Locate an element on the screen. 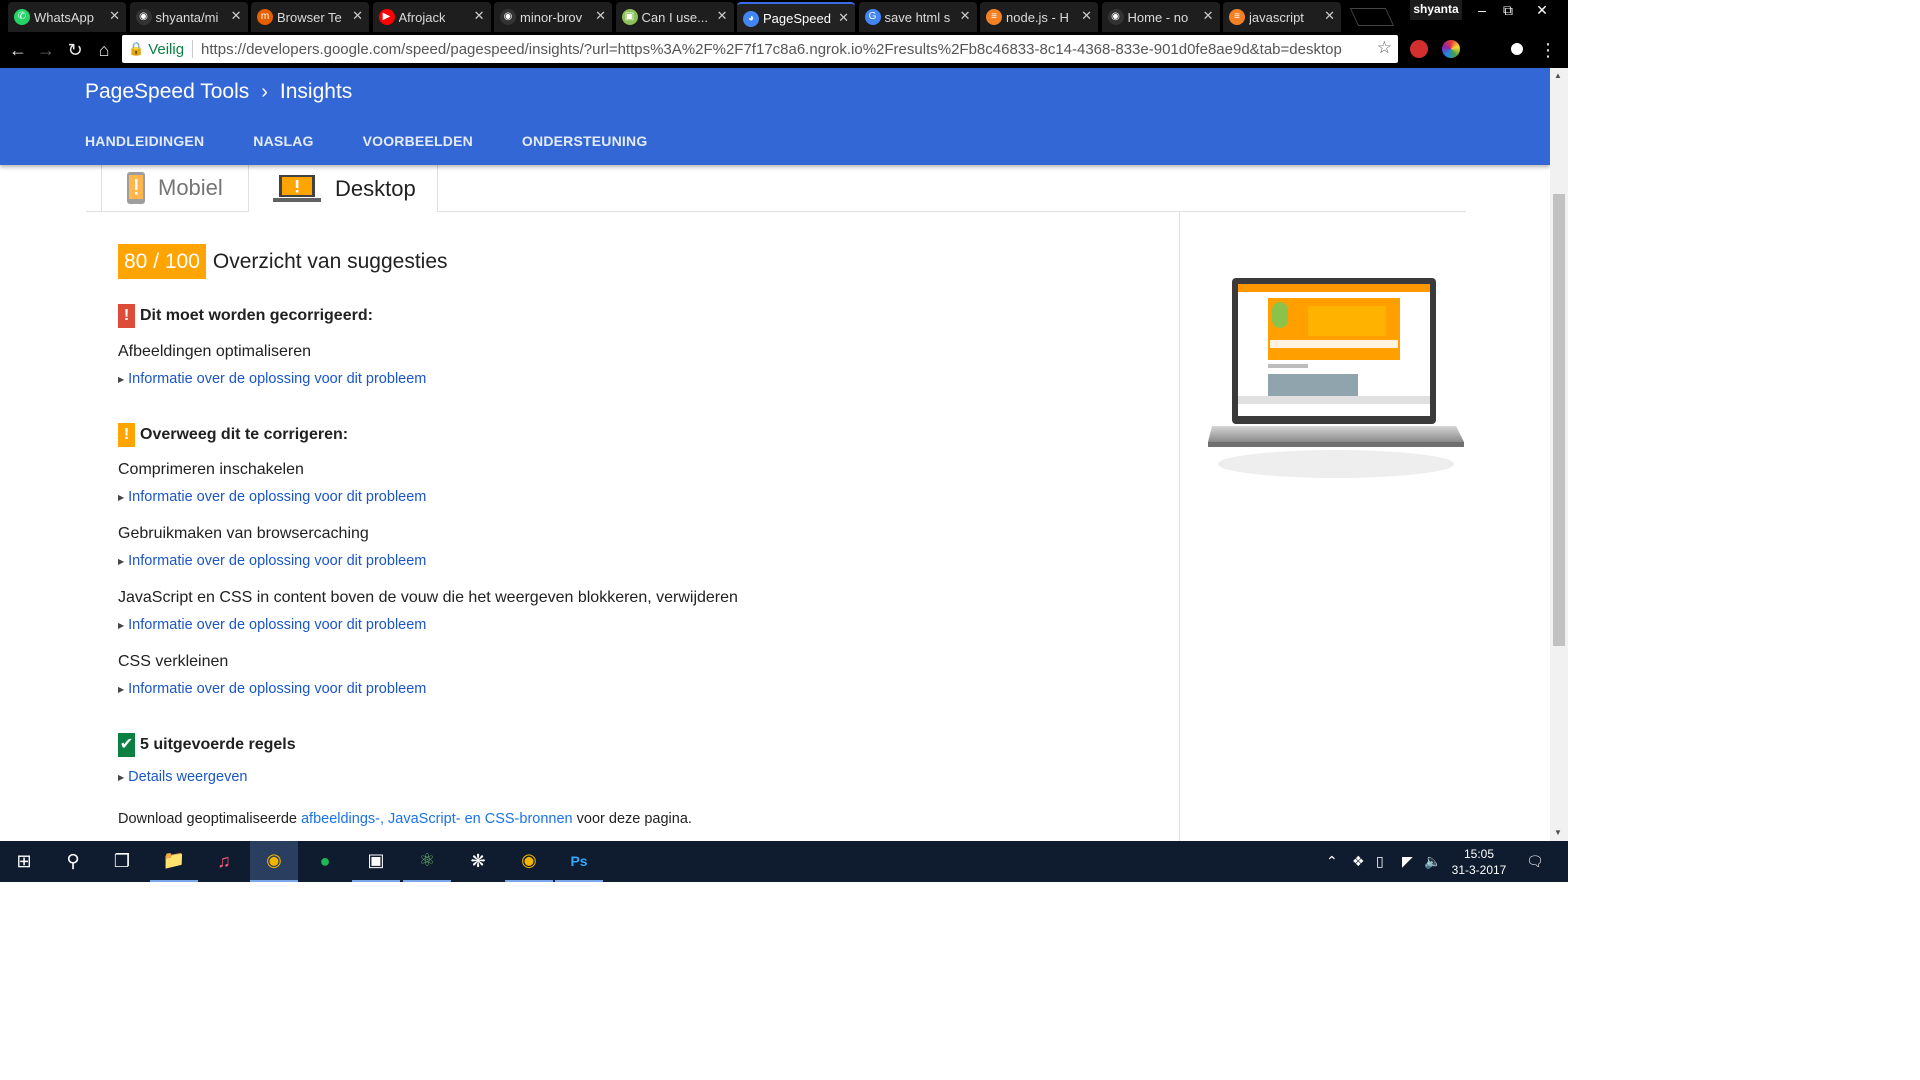 The height and width of the screenshot is (1080, 1920). page-scrollbar: ▲ ▼ is located at coordinates (1559, 454).